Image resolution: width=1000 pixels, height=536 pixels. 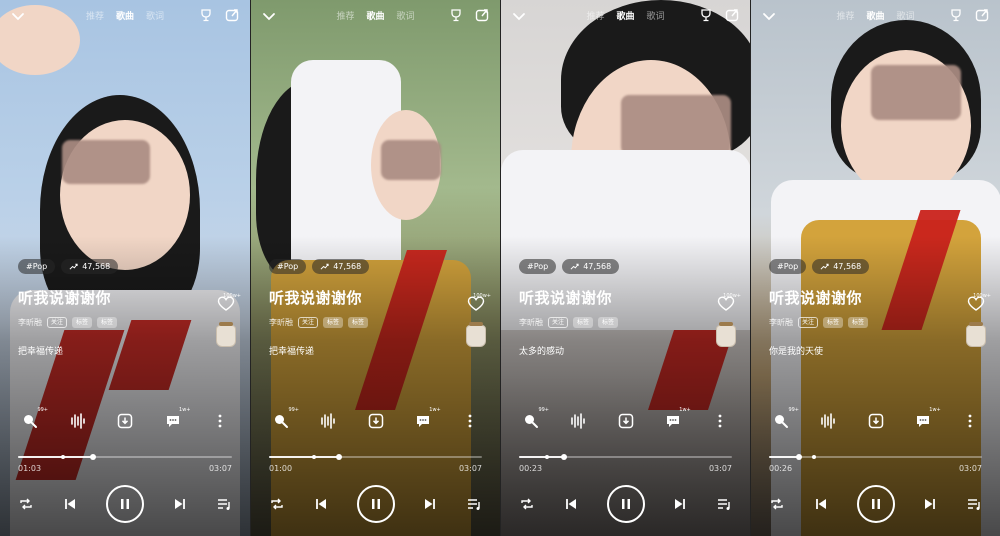 I want to click on action-row: 99+ 1w+, so click(x=375, y=419).